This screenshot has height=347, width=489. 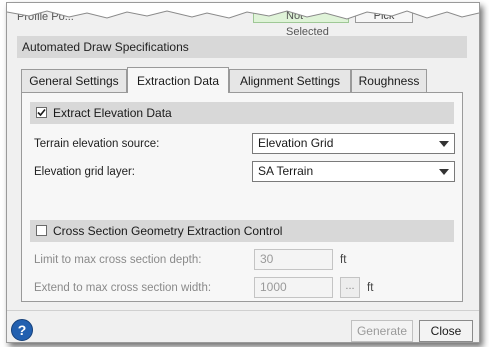 I want to click on help-icon: ?, so click(x=22, y=330).